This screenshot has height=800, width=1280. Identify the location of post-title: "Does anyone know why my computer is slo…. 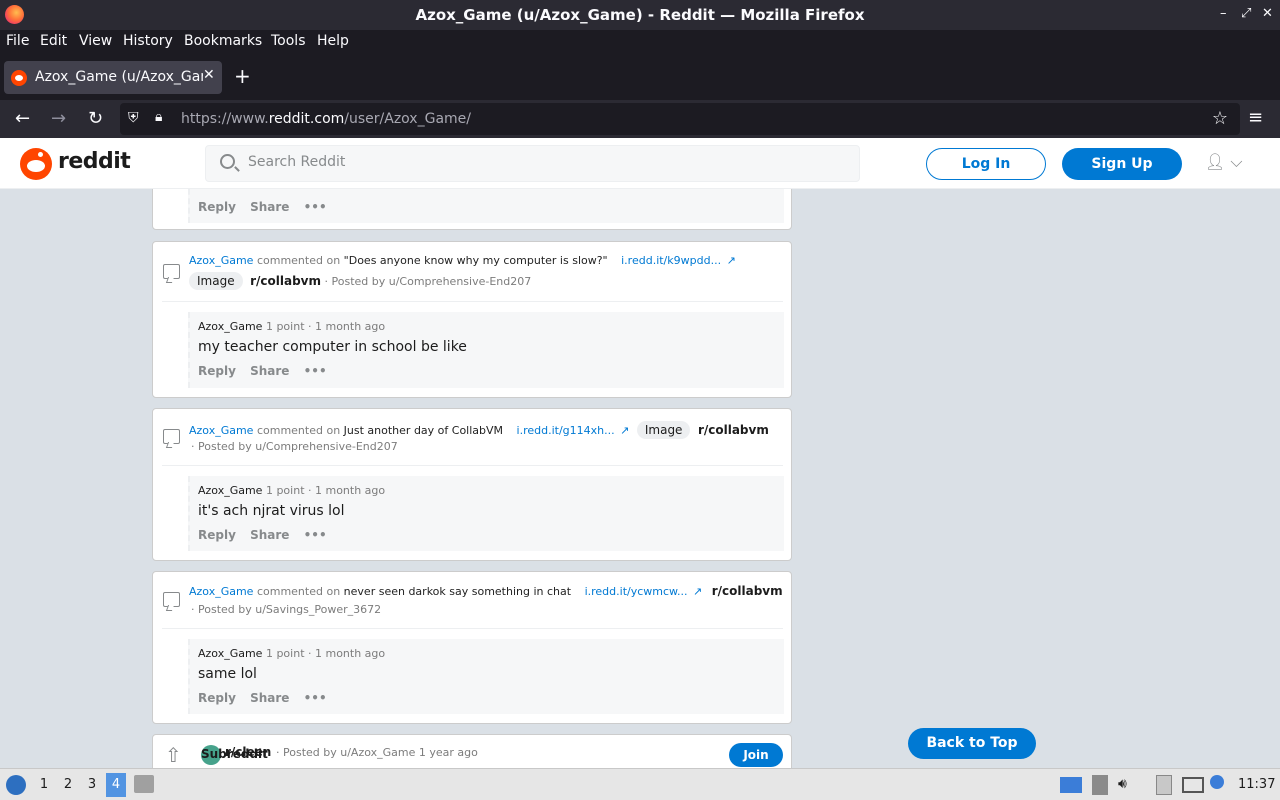
(476, 260).